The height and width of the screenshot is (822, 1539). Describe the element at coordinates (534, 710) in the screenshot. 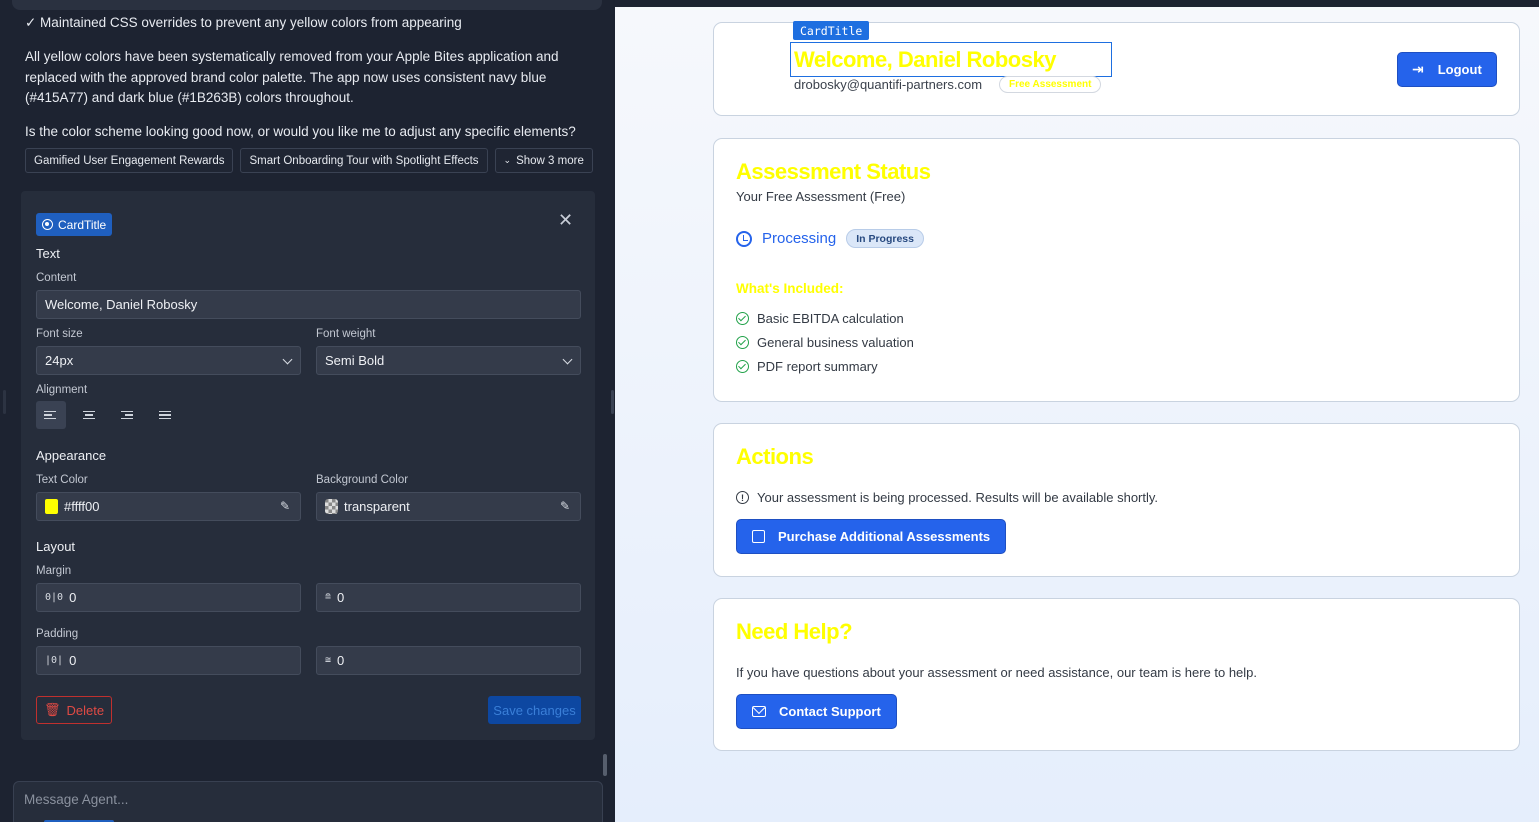

I see `save-changes-button: Save changes` at that location.